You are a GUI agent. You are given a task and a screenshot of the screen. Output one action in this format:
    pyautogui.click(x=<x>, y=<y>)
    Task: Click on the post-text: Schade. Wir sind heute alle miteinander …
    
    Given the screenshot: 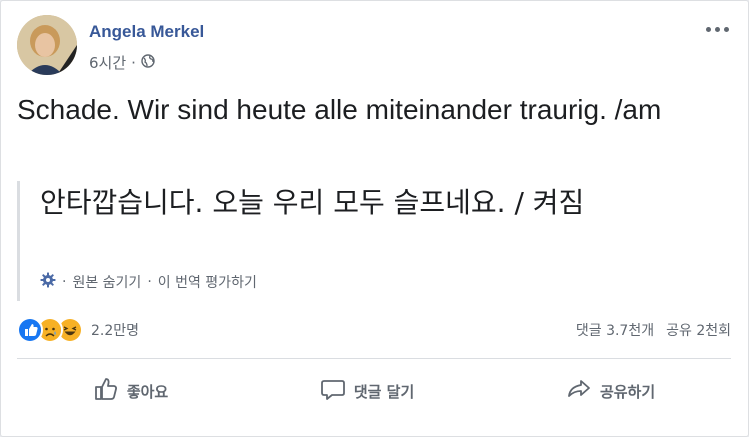 What is the action you would take?
    pyautogui.click(x=339, y=109)
    